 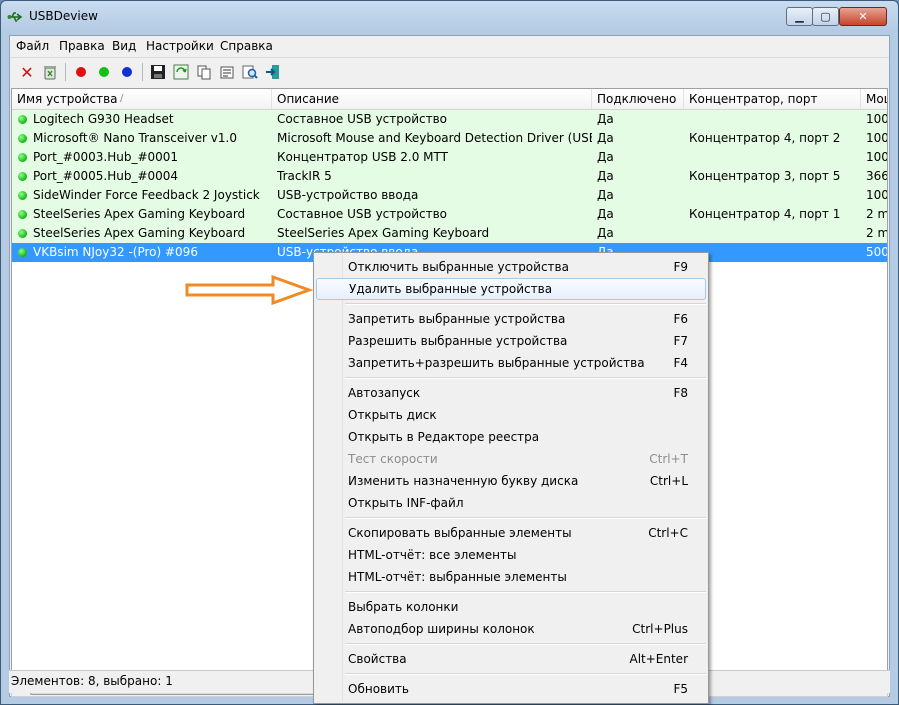 What do you see at coordinates (772, 99) in the screenshot?
I see `column-header-hub-port: Концентратор, порт` at bounding box center [772, 99].